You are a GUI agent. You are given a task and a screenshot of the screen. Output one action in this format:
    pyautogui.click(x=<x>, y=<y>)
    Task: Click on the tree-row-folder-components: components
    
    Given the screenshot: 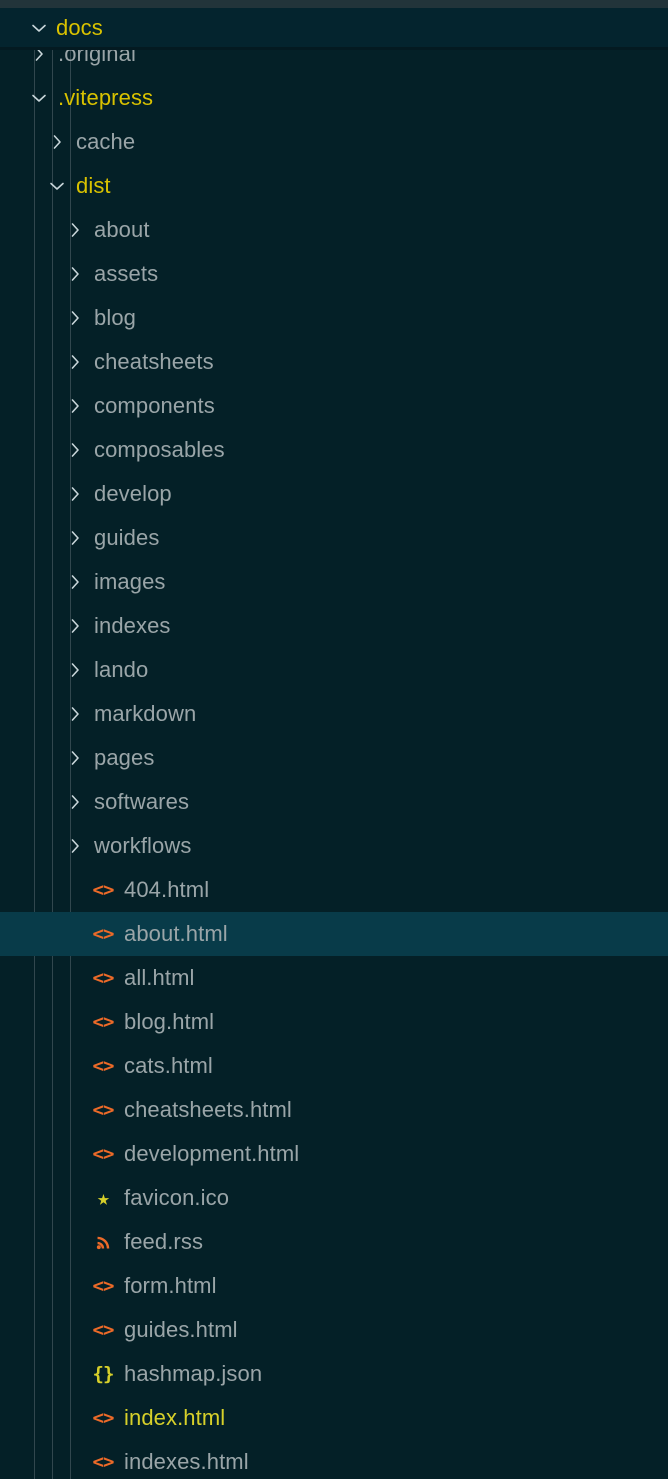 What is the action you would take?
    pyautogui.click(x=334, y=406)
    